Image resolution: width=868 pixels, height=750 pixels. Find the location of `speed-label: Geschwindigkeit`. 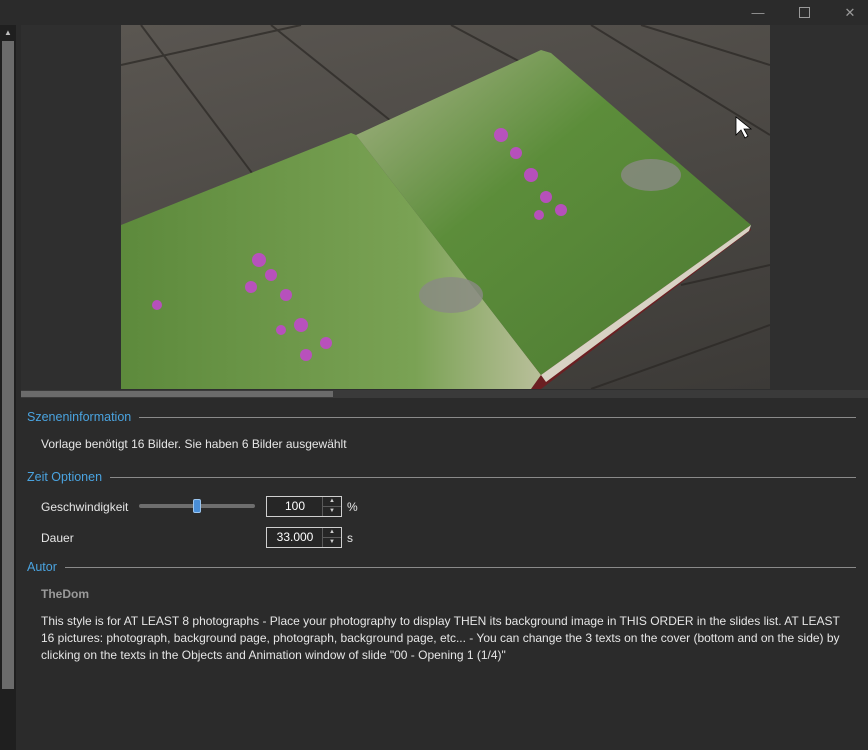

speed-label: Geschwindigkeit is located at coordinates (85, 507).